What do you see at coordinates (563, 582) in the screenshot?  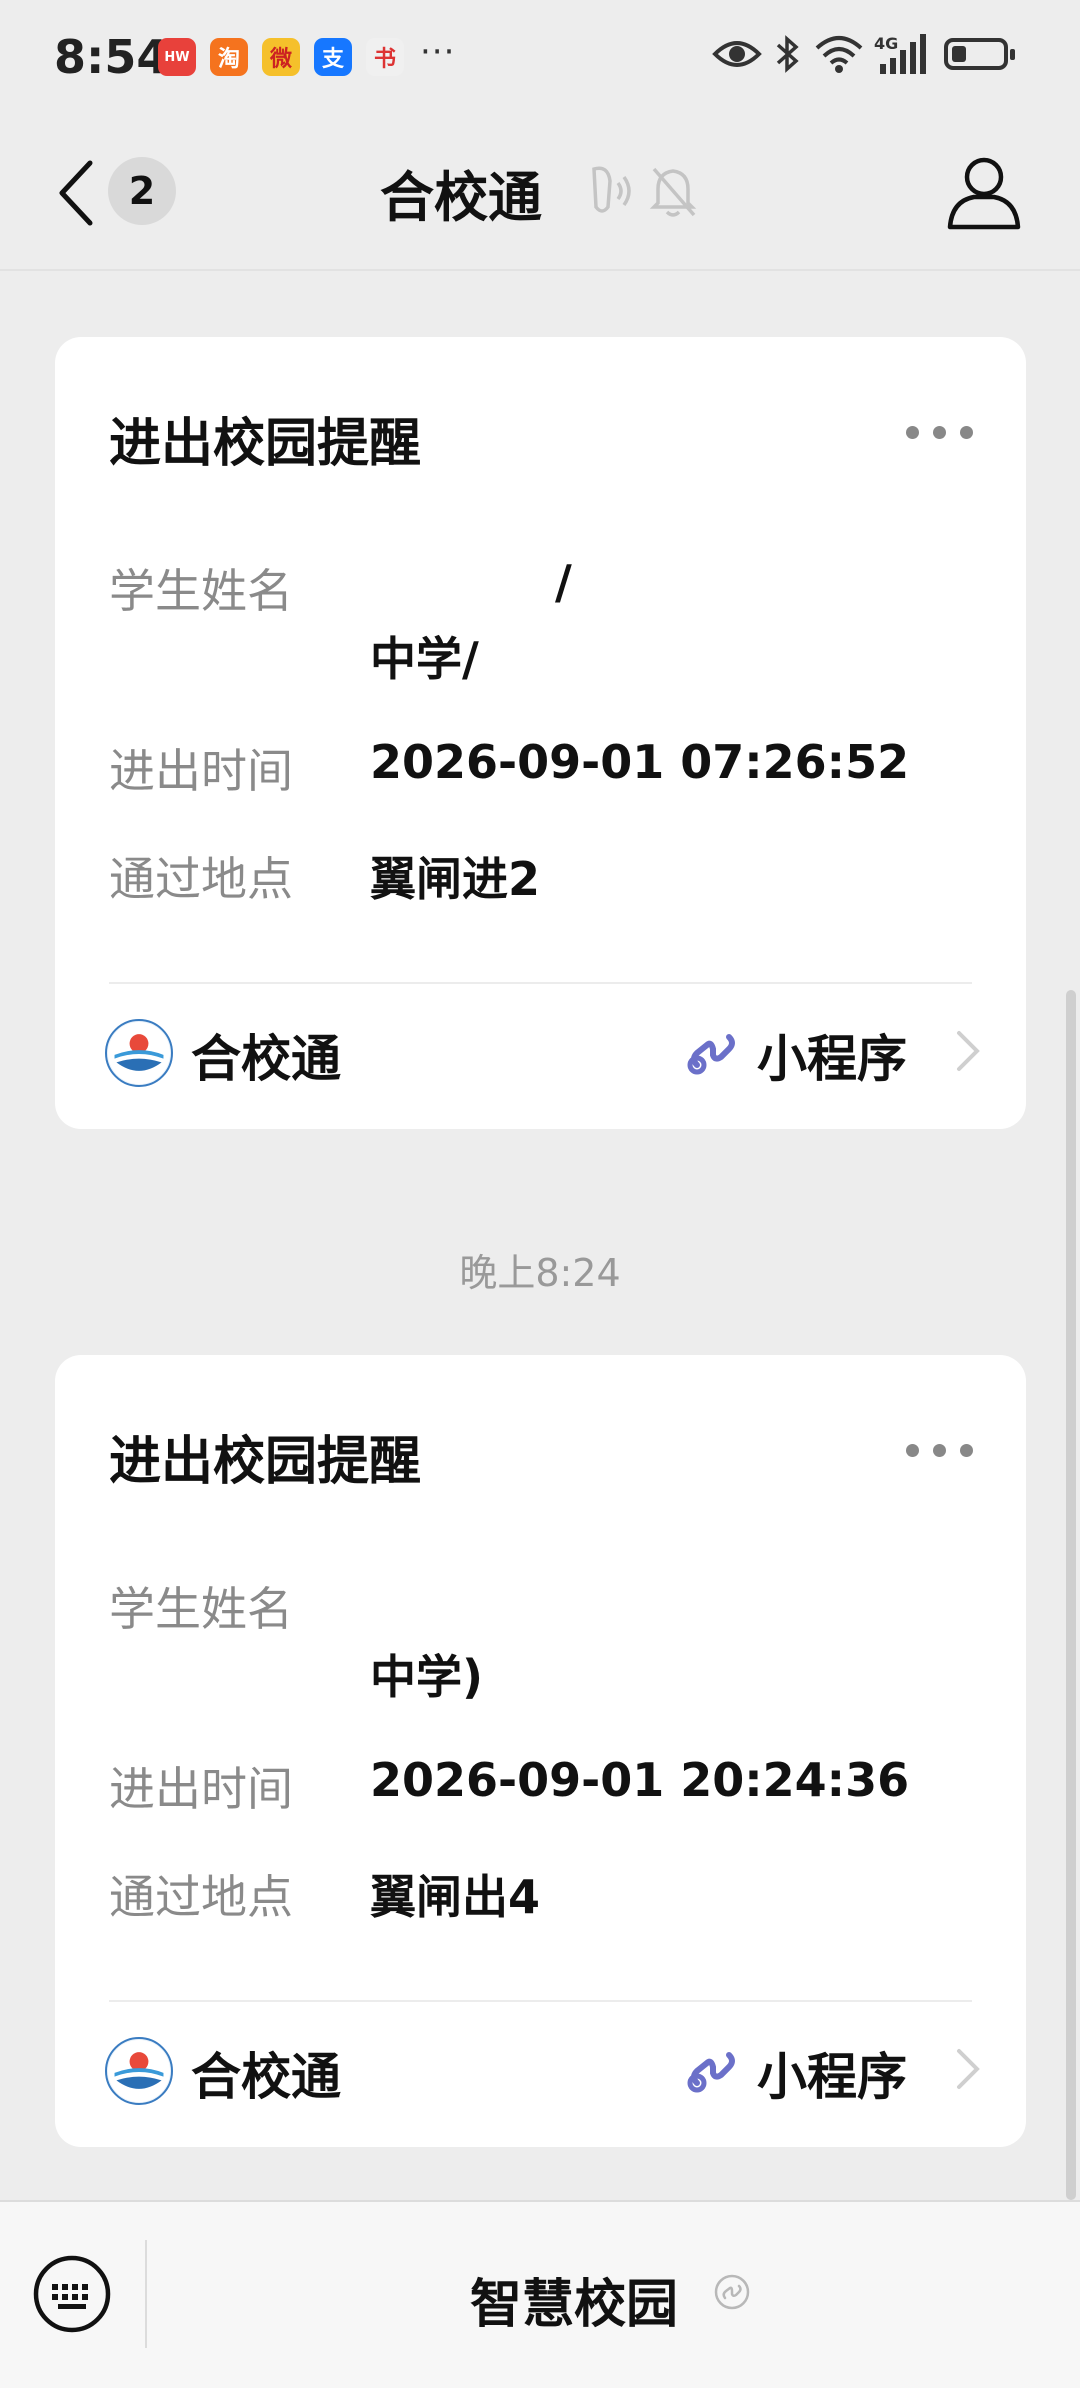 I see `student-name-value-line1: /` at bounding box center [563, 582].